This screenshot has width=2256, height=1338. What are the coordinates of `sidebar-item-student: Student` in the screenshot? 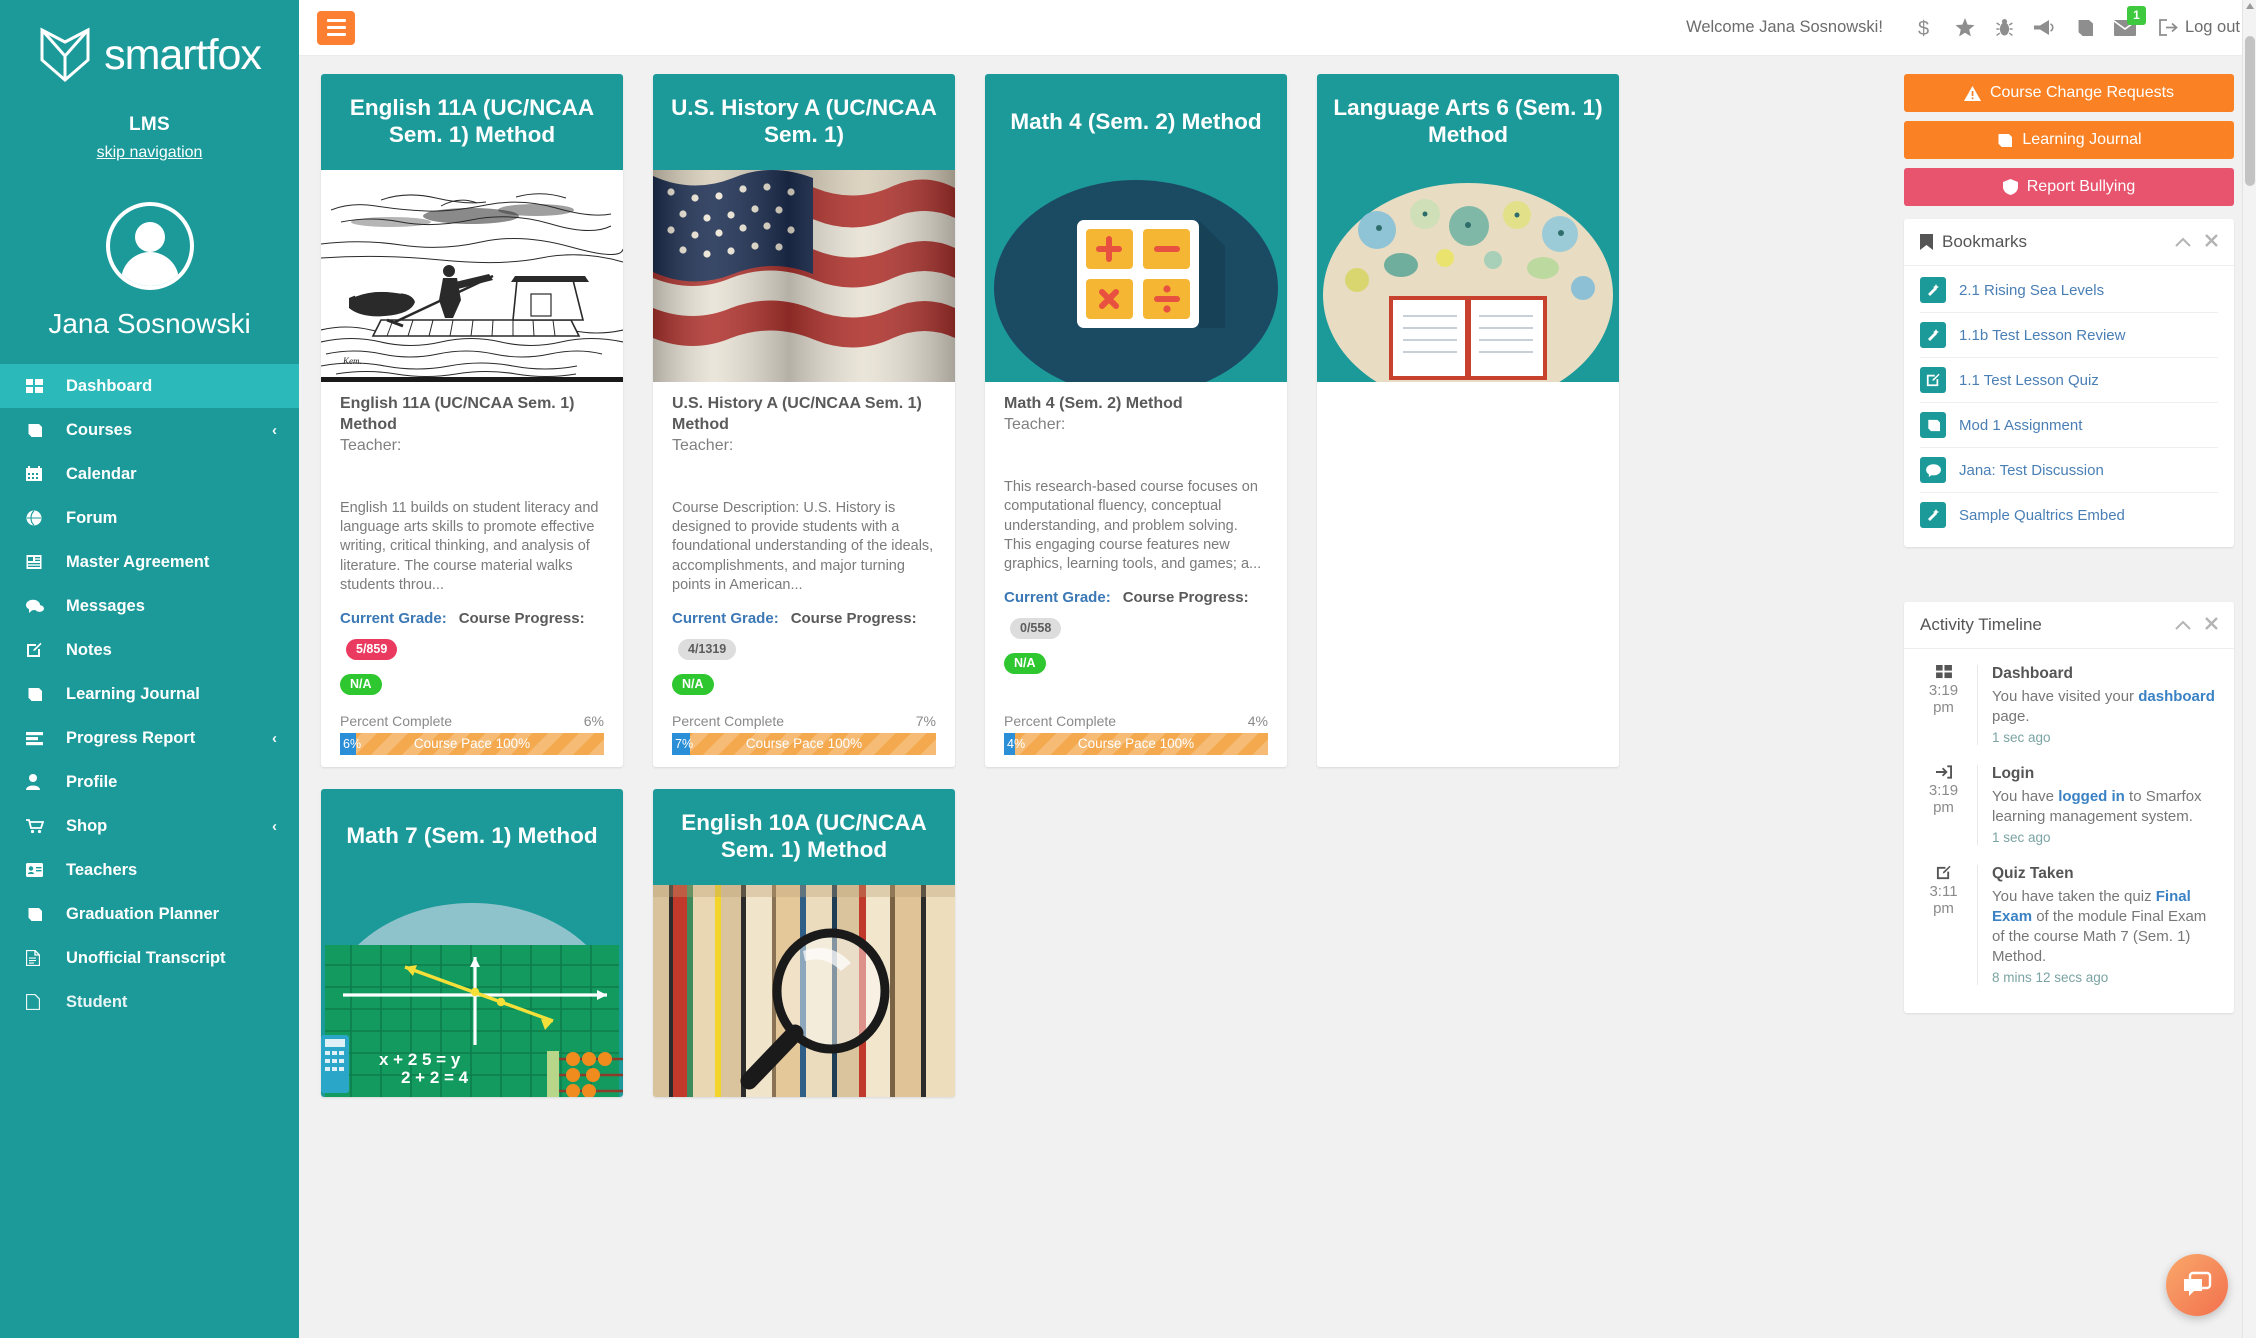 It's located at (149, 1002).